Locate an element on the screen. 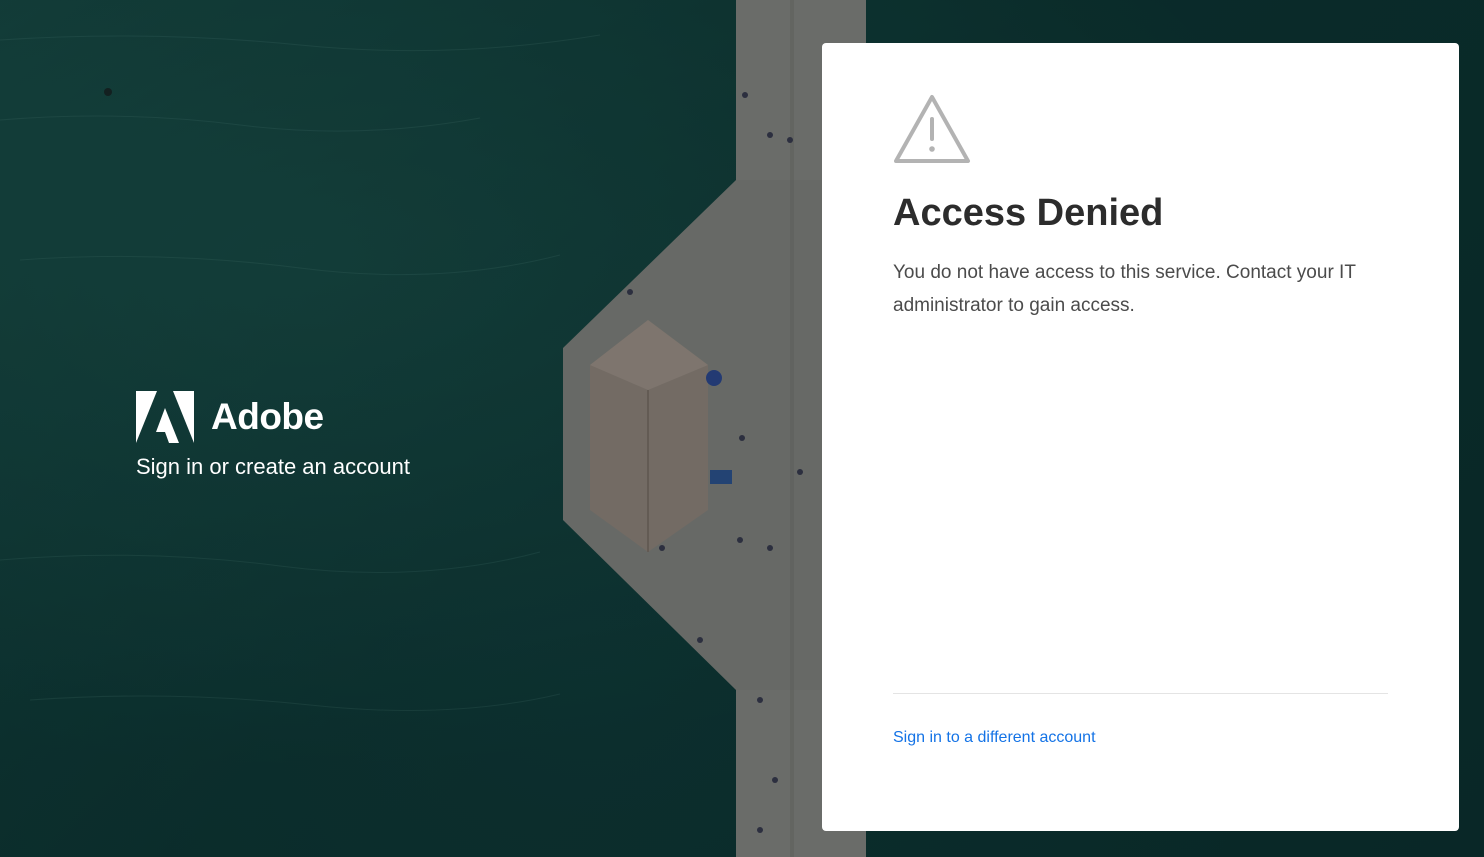 The height and width of the screenshot is (857, 1484). brand-name: Adobe is located at coordinates (267, 416).